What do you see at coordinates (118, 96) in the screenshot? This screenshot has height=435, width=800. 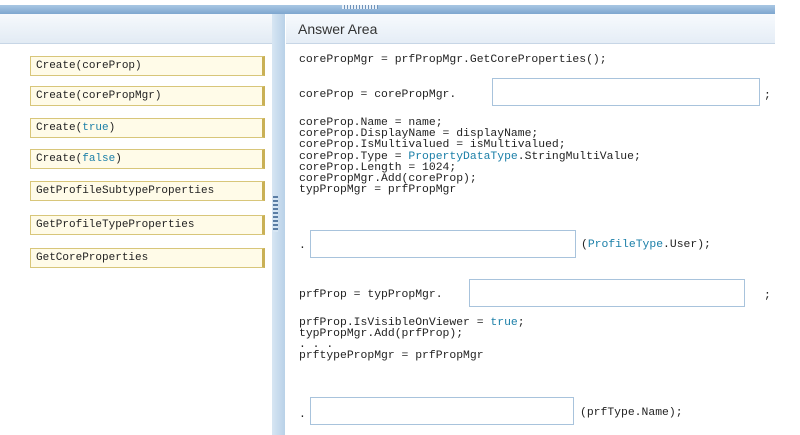 I see `option-arg: corePropMgr` at bounding box center [118, 96].